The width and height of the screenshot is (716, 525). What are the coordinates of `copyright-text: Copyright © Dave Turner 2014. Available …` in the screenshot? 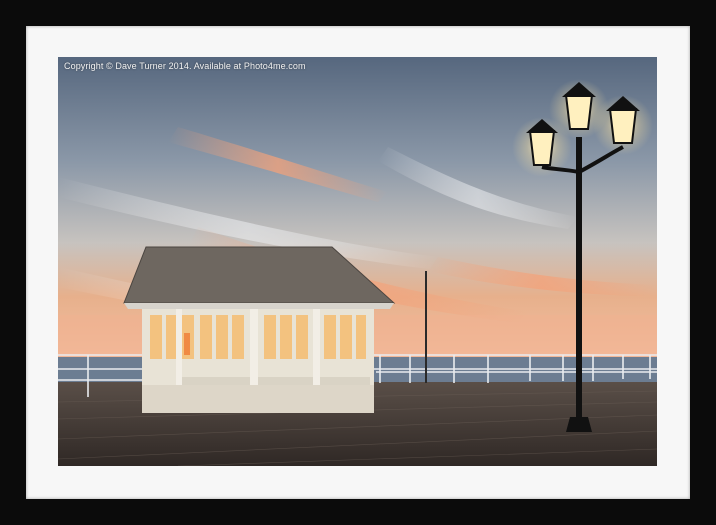 It's located at (185, 66).